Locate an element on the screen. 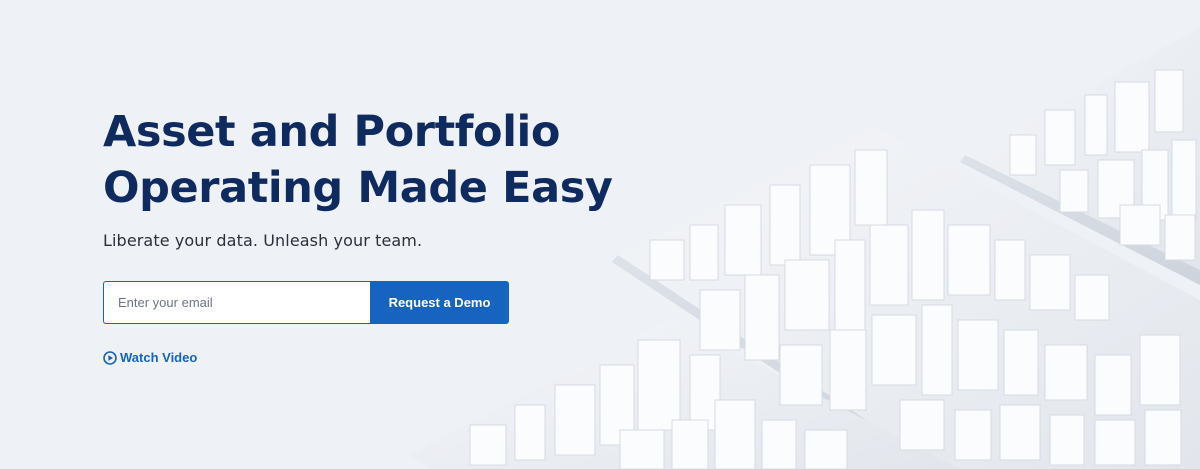  watch-video-label: Watch Video is located at coordinates (159, 357).